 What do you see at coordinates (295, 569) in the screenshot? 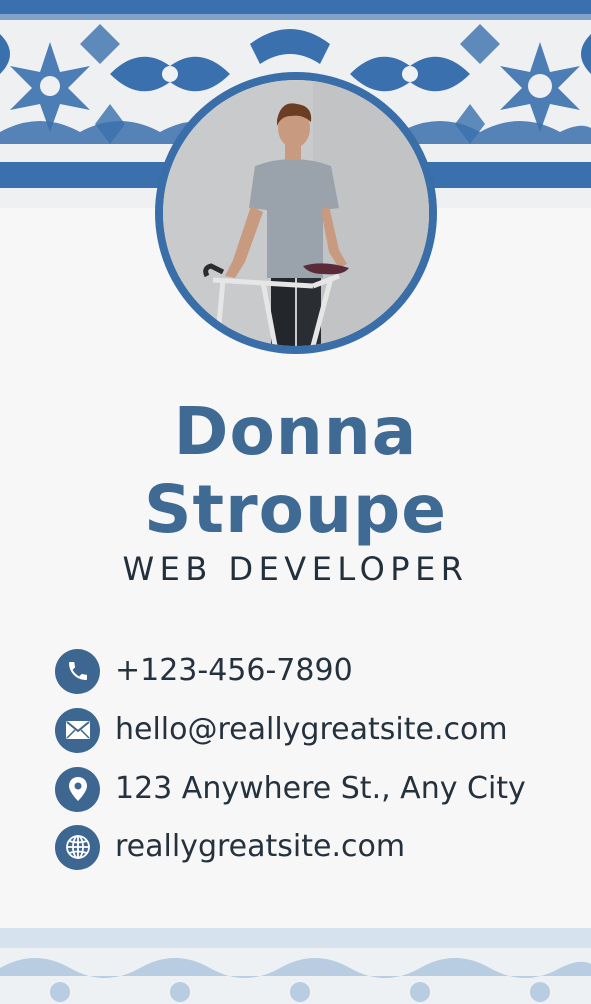
I see `job-title: WEB DEVELOPER` at bounding box center [295, 569].